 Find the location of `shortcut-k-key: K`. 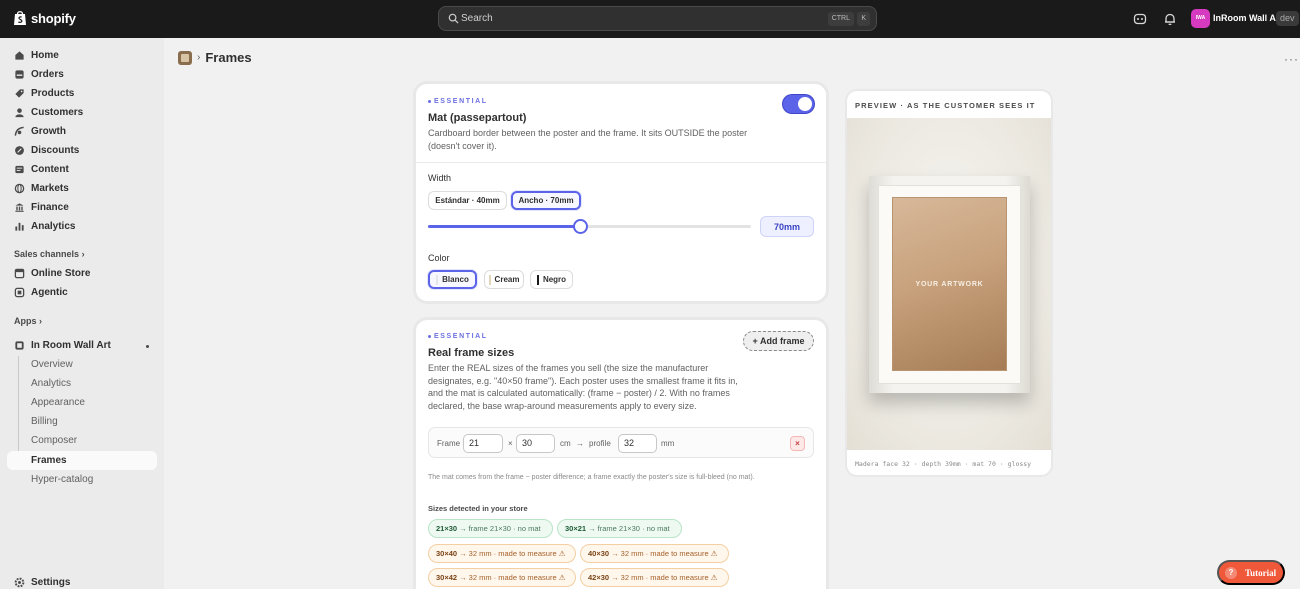

shortcut-k-key: K is located at coordinates (863, 19).